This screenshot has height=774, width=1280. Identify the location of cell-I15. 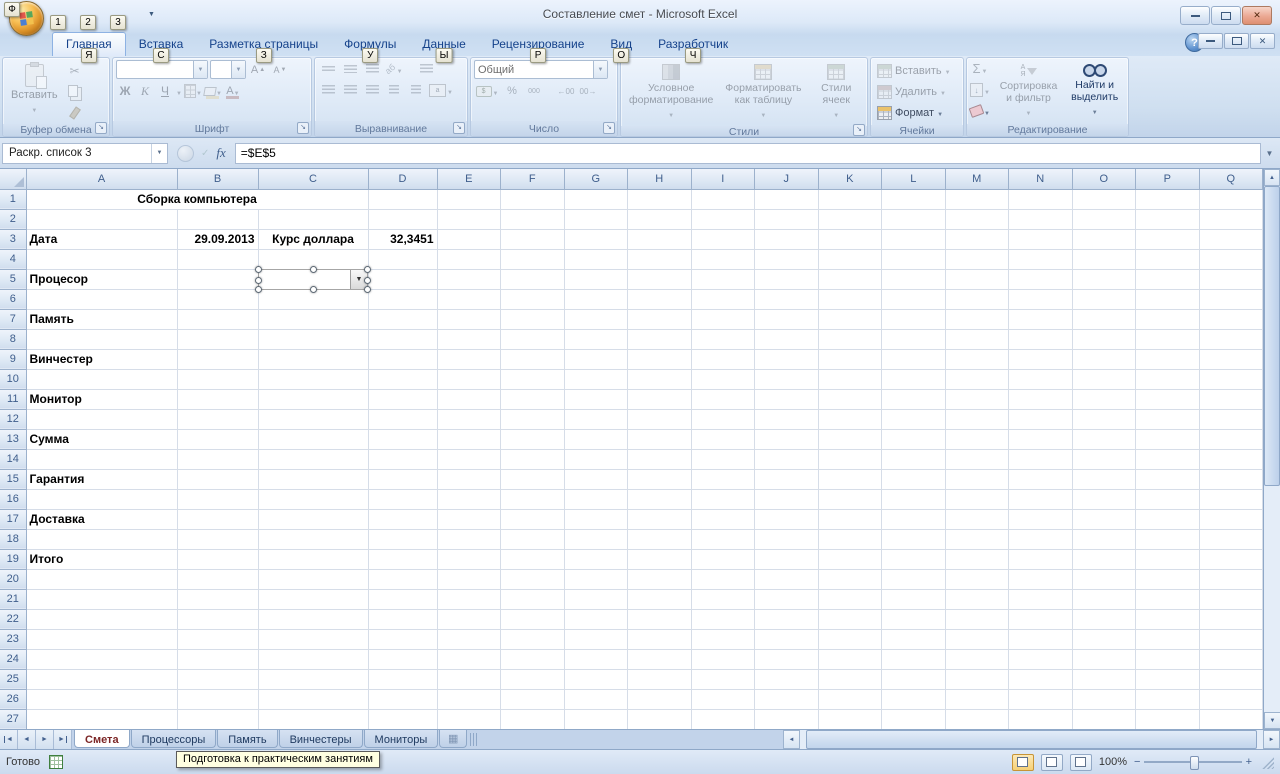
(723, 479).